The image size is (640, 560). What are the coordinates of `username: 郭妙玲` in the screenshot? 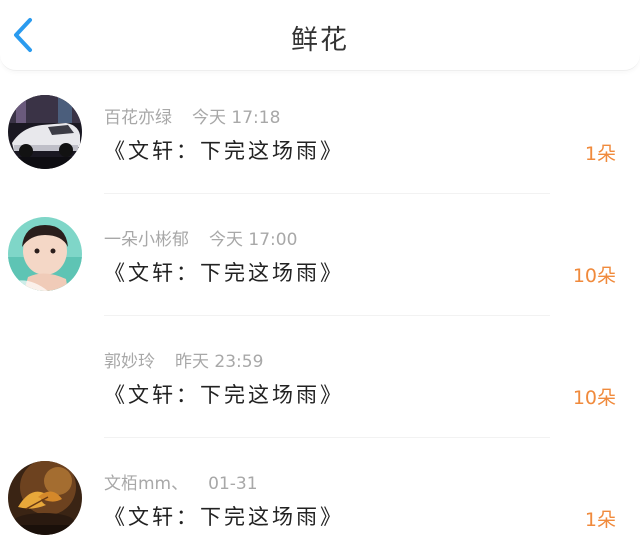 It's located at (129, 362).